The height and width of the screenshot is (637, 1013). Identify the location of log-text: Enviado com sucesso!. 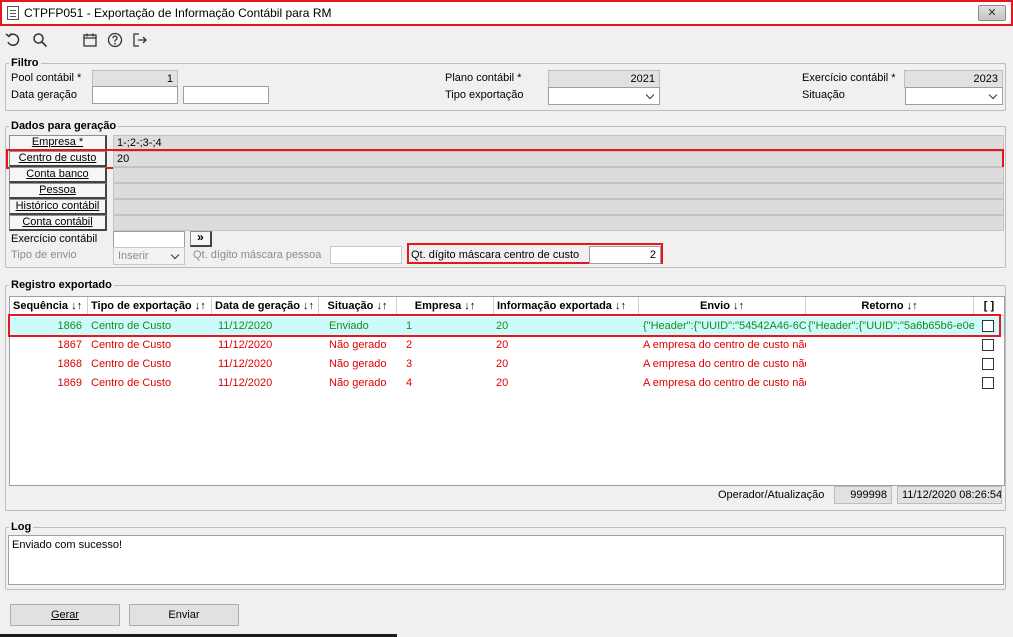
(506, 560).